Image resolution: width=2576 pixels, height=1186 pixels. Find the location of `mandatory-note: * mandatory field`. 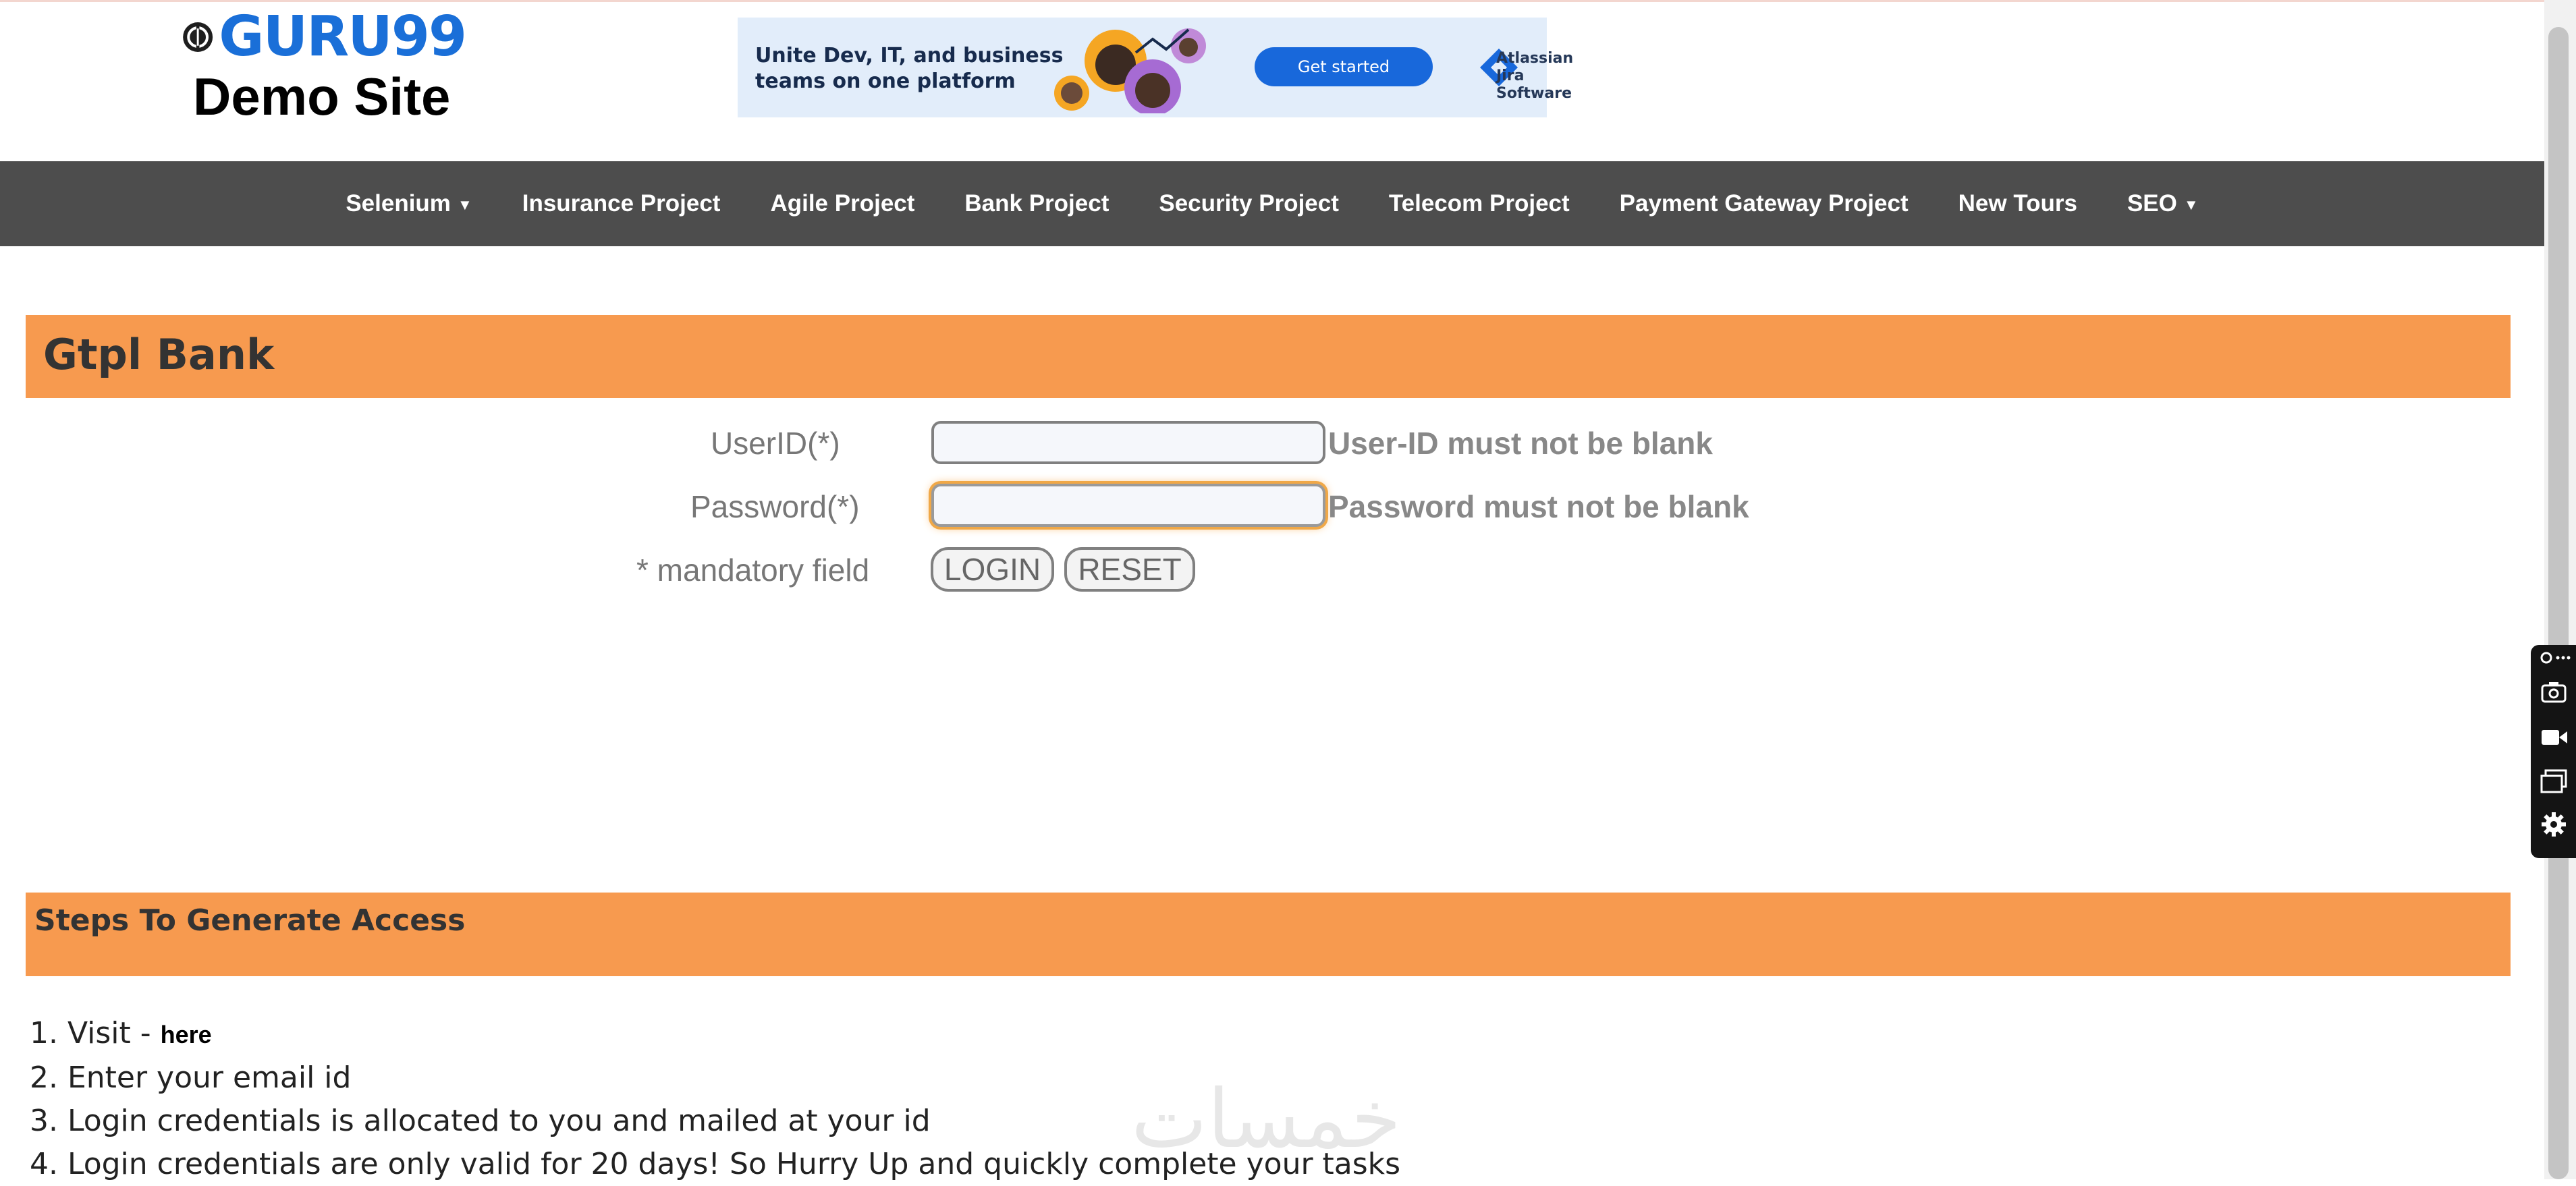

mandatory-note: * mandatory field is located at coordinates (753, 570).